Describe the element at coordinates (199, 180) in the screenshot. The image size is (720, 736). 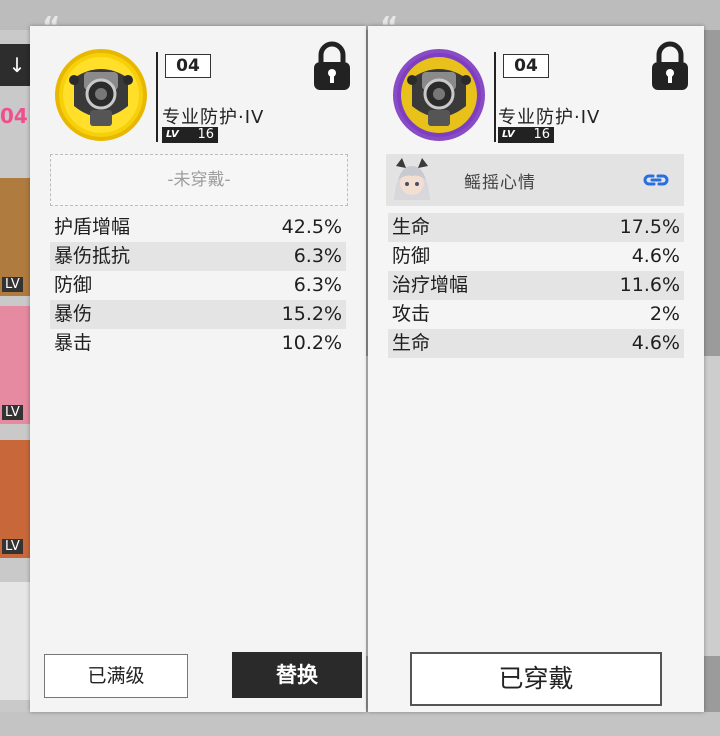
I see `unworn-slot: -未穿戴-` at that location.